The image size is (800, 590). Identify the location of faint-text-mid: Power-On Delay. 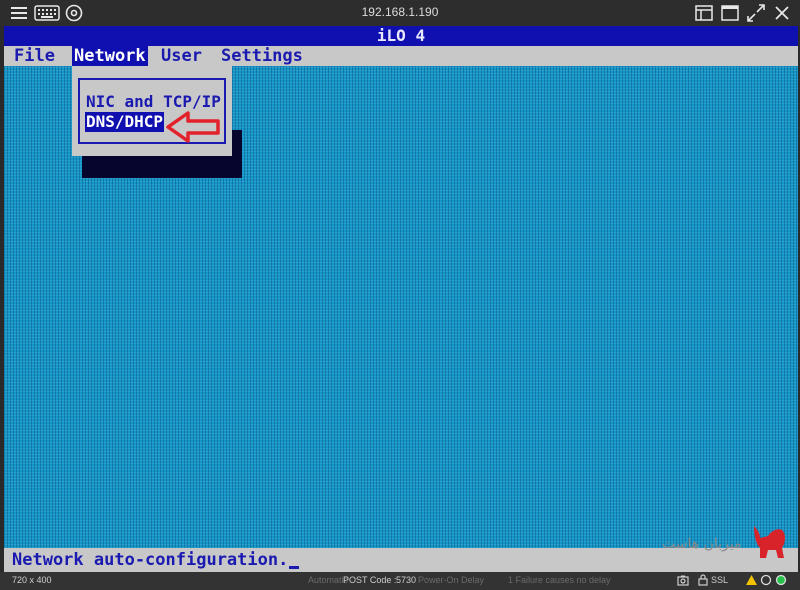
(451, 580).